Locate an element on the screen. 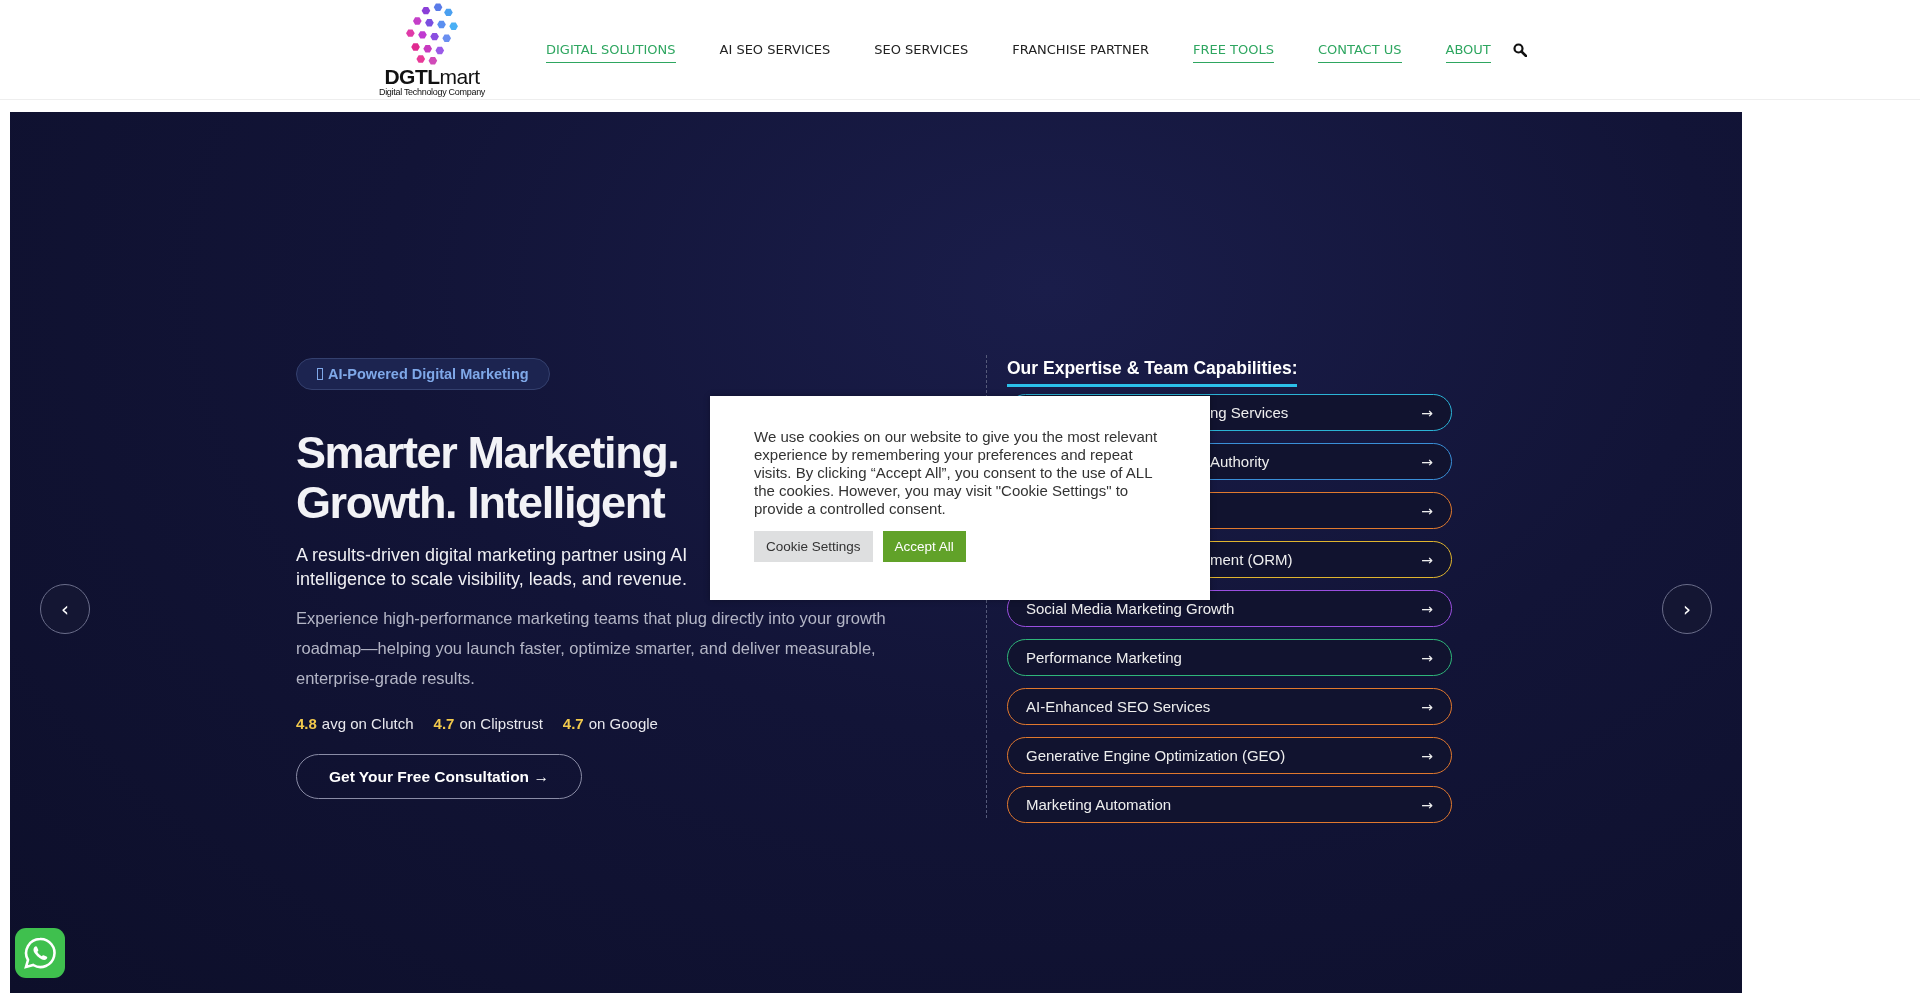 Image resolution: width=1920 pixels, height=993 pixels. hero-subtitle: intelligence to scale visibility, leads, and revenue. is located at coordinates (492, 579).